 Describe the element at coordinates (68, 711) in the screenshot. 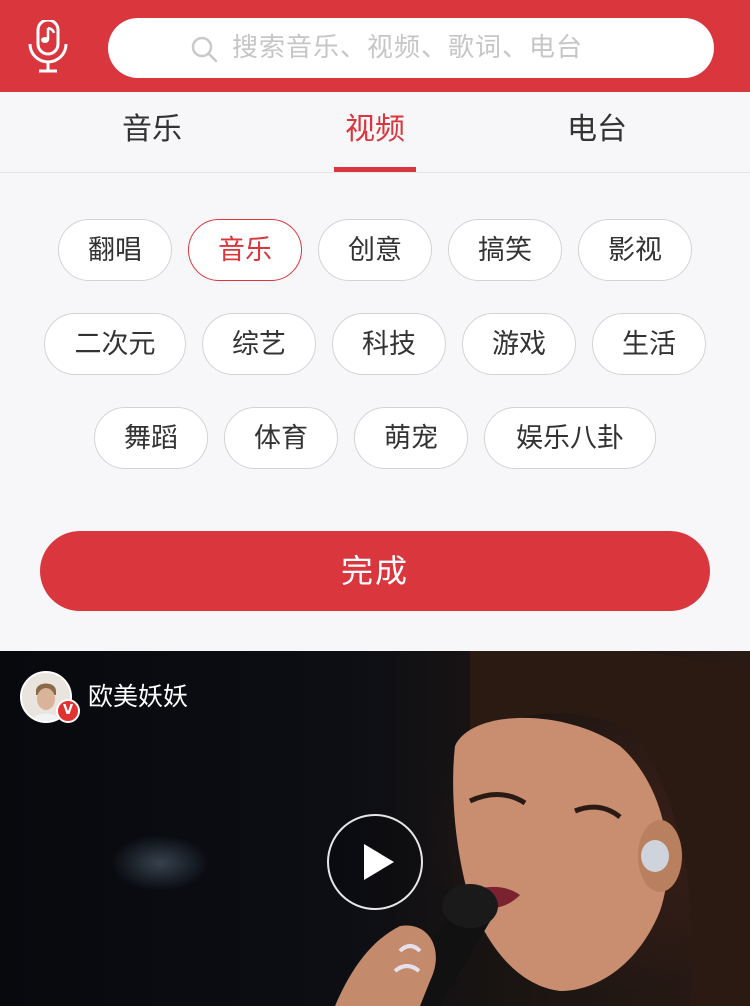

I see `verified-badge: V` at that location.